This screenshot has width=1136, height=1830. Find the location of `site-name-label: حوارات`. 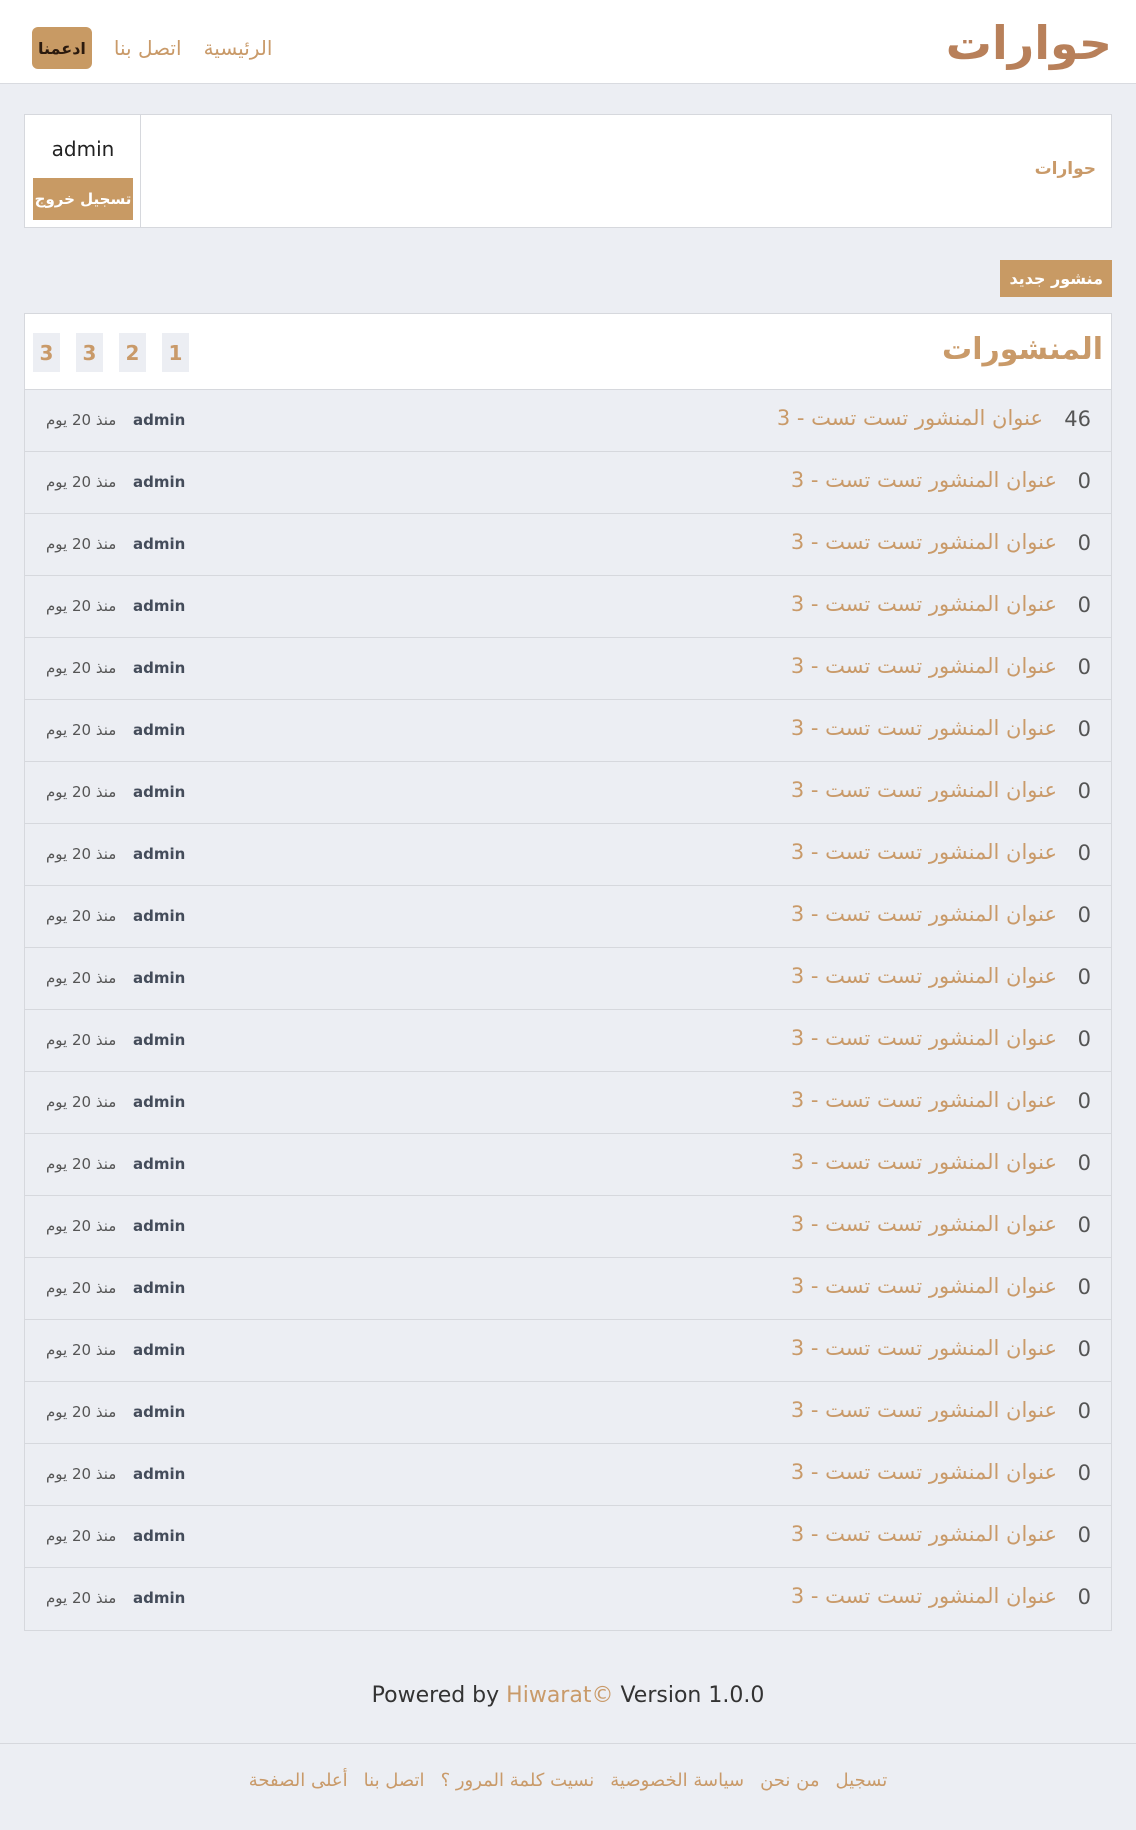

site-name-label: حوارات is located at coordinates (1065, 169).